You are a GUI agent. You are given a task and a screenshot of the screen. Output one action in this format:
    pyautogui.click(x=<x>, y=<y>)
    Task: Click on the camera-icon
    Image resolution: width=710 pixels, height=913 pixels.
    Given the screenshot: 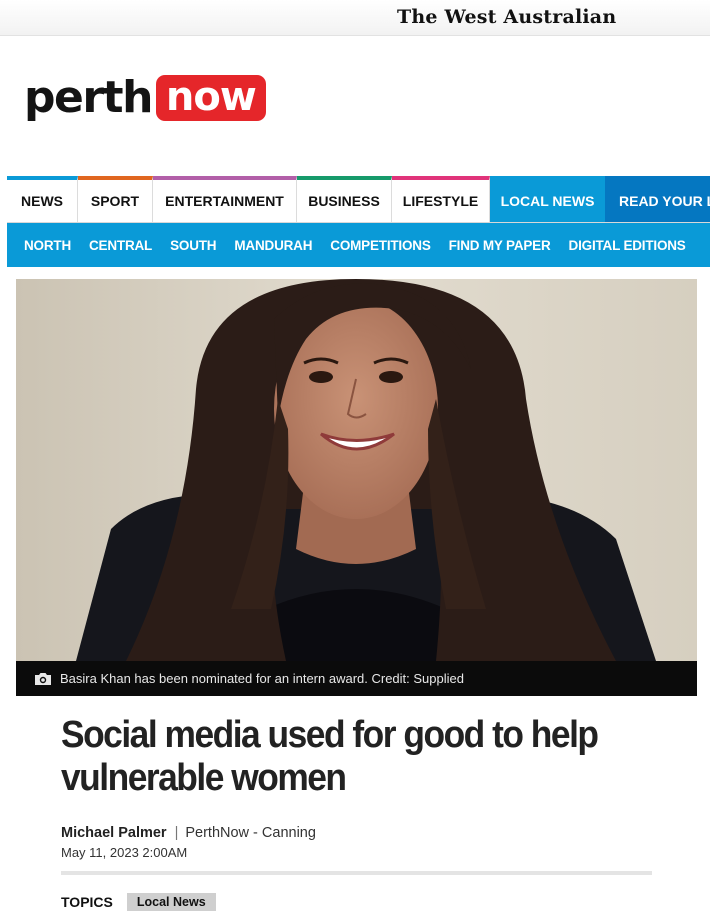 What is the action you would take?
    pyautogui.click(x=43, y=678)
    